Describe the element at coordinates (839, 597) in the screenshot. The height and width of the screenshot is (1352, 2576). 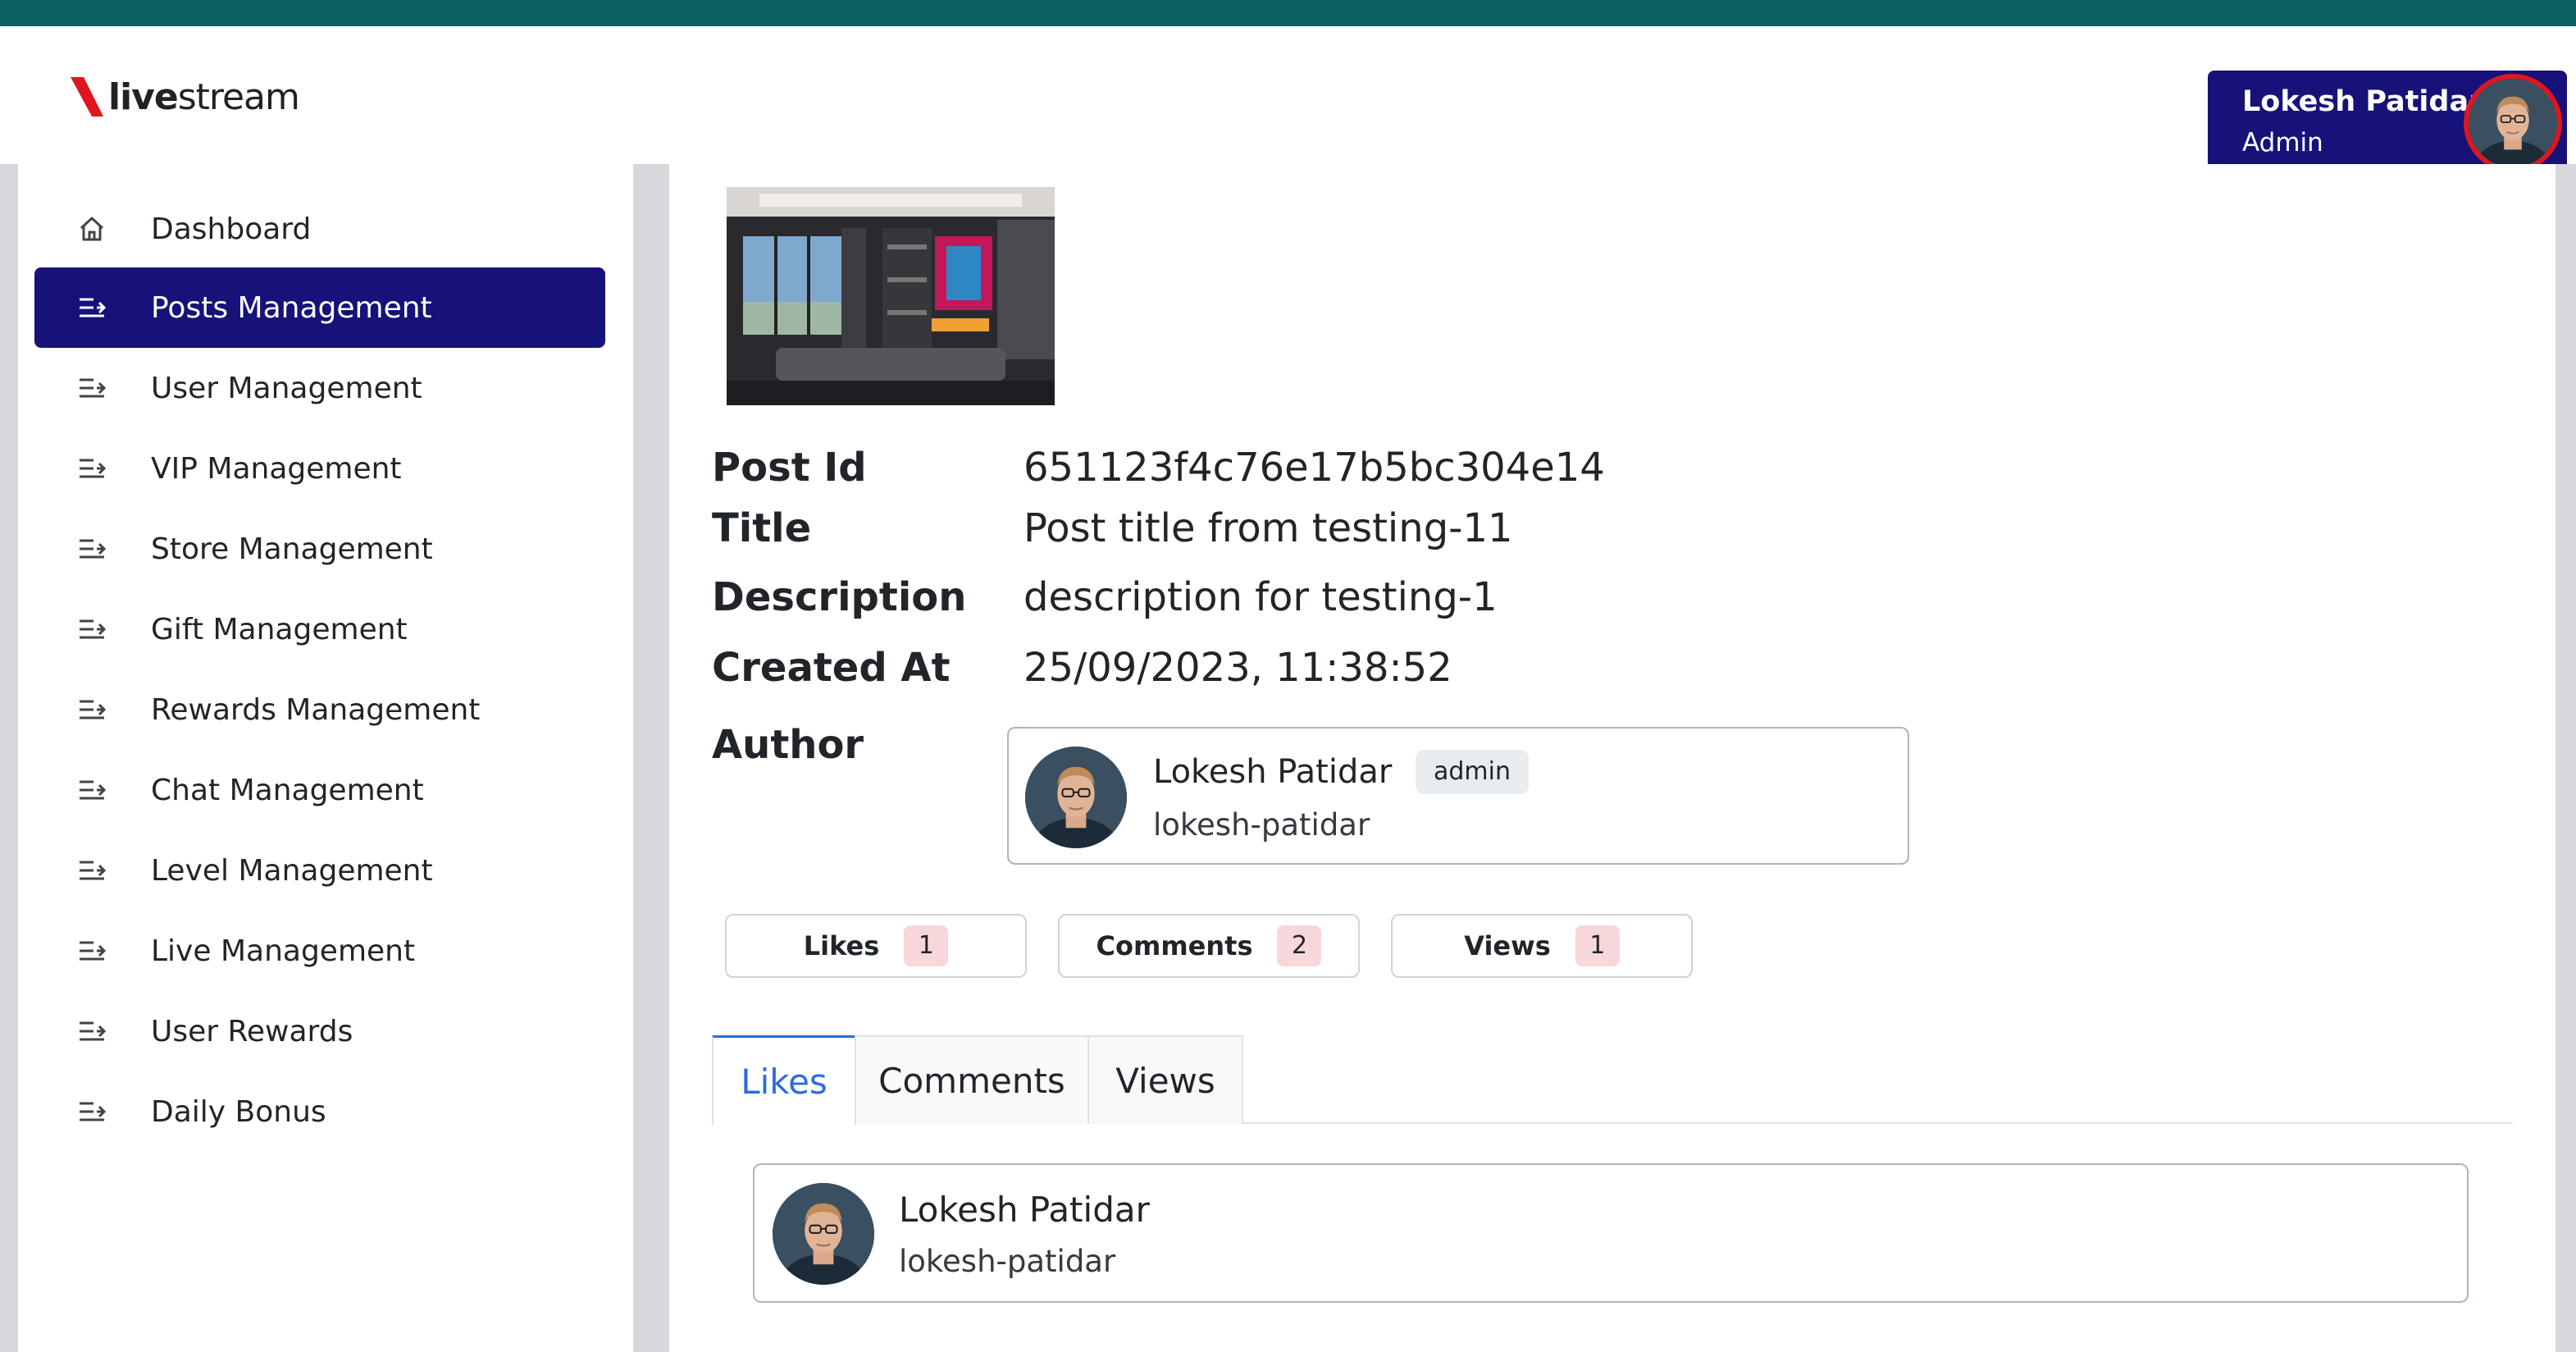
I see `description-label: Description` at that location.